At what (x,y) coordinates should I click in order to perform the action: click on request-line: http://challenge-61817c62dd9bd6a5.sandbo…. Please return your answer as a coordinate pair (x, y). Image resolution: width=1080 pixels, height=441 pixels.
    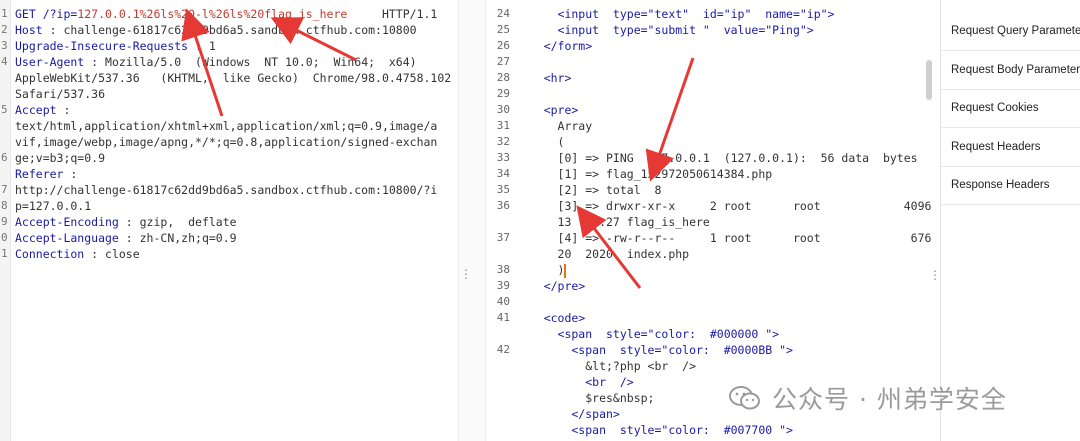
    Looking at the image, I should click on (226, 190).